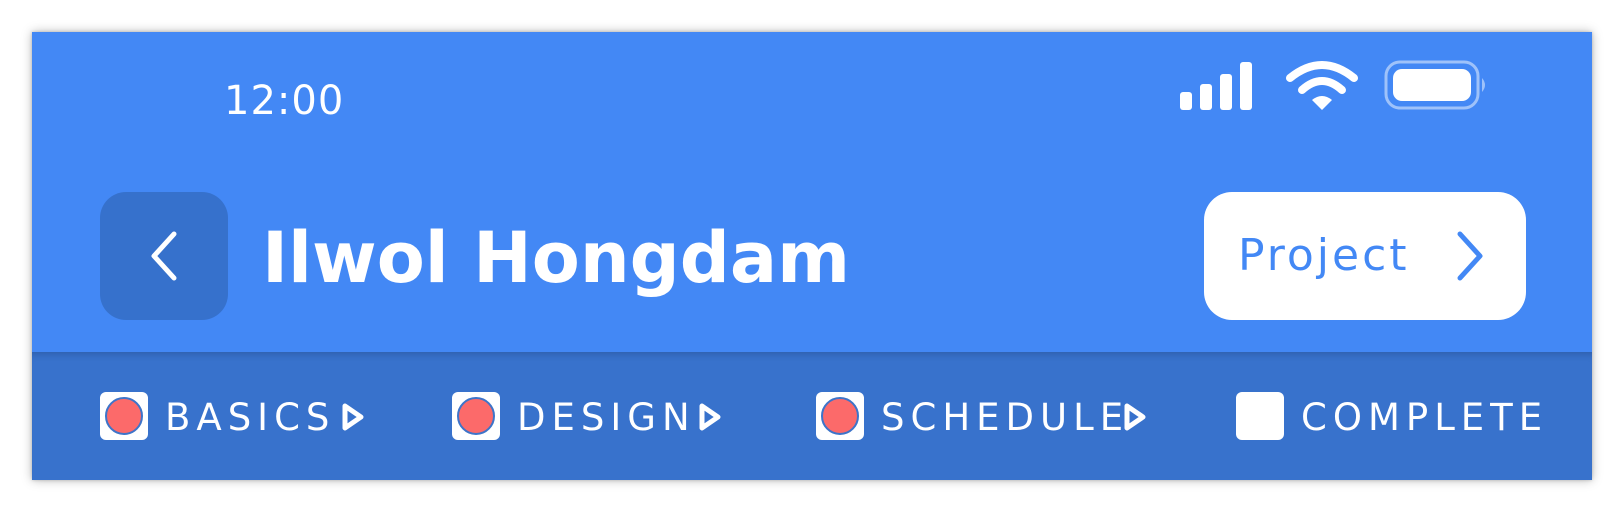 The width and height of the screenshot is (1624, 512). What do you see at coordinates (1324, 255) in the screenshot?
I see `project-button-label: Project` at bounding box center [1324, 255].